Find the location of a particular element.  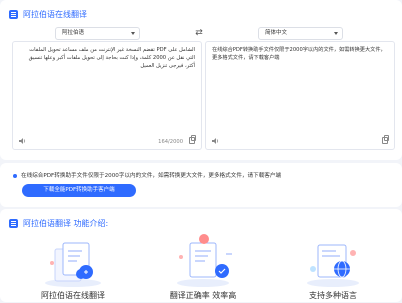

target-language-value: 简体中文 is located at coordinates (276, 33).